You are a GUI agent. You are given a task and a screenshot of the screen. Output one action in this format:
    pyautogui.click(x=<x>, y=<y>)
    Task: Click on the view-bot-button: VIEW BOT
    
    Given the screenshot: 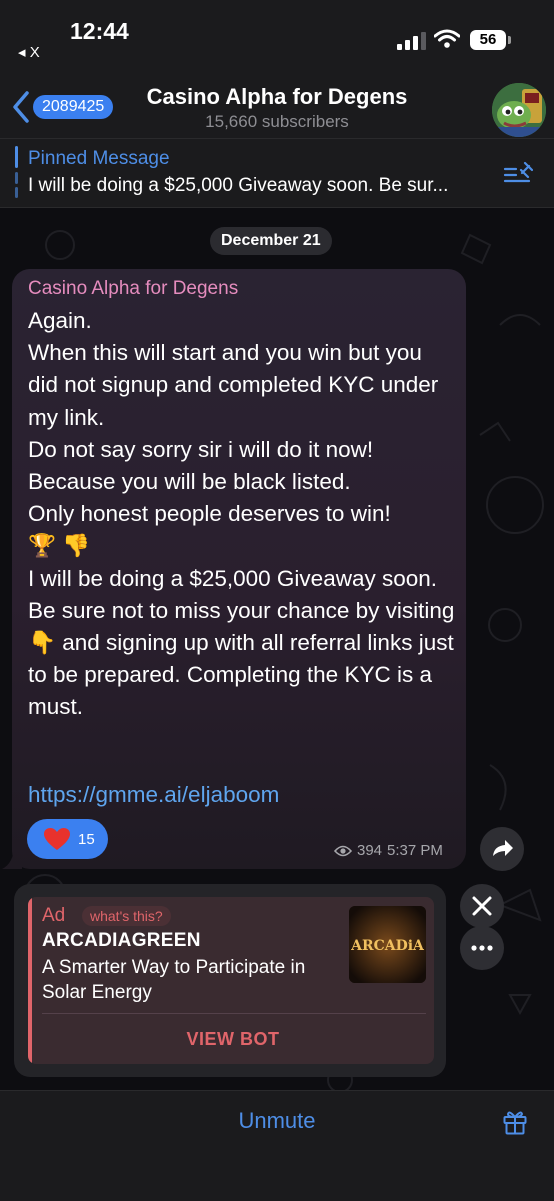 What is the action you would take?
    pyautogui.click(x=233, y=1039)
    